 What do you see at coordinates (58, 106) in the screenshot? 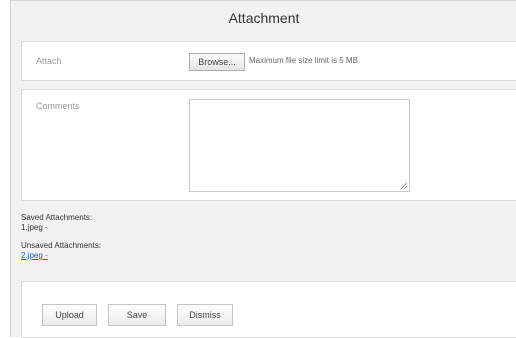
I see `comments-label: Comments` at bounding box center [58, 106].